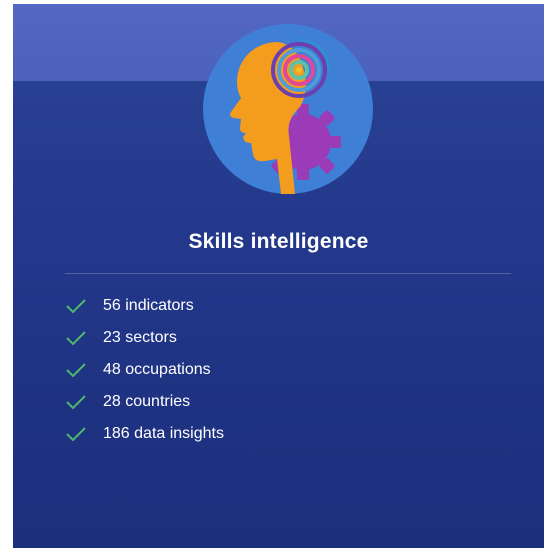 This screenshot has width=544, height=552. I want to click on ai-head-target-gear-icon, so click(288, 109).